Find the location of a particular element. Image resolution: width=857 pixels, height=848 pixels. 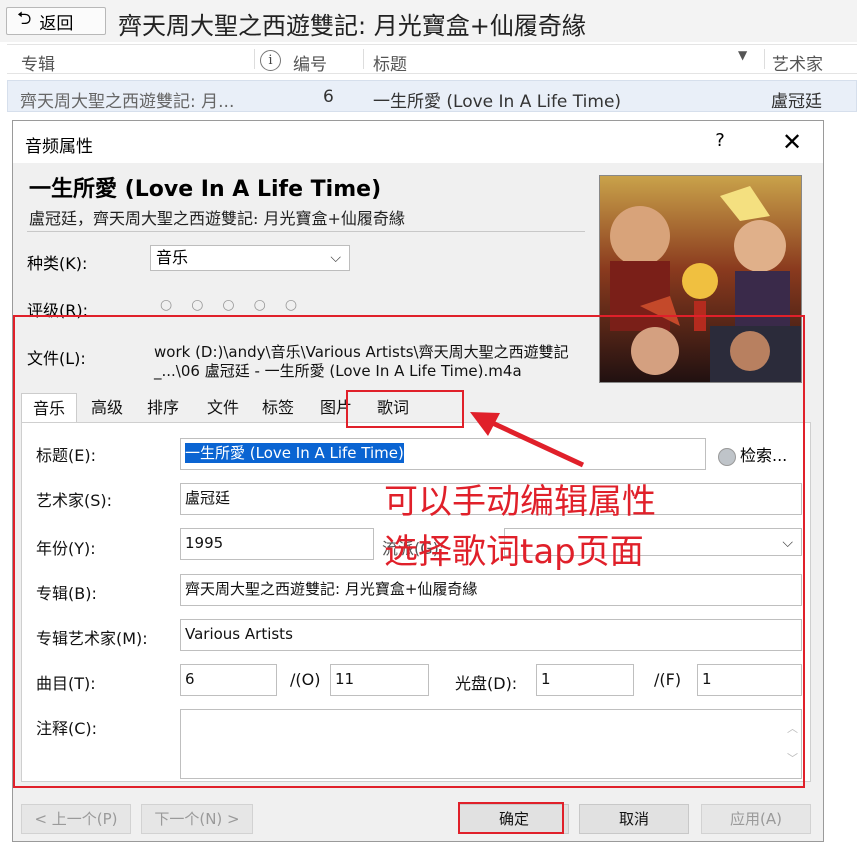

annotation-line1: 可以手动编辑属性 is located at coordinates (520, 502).